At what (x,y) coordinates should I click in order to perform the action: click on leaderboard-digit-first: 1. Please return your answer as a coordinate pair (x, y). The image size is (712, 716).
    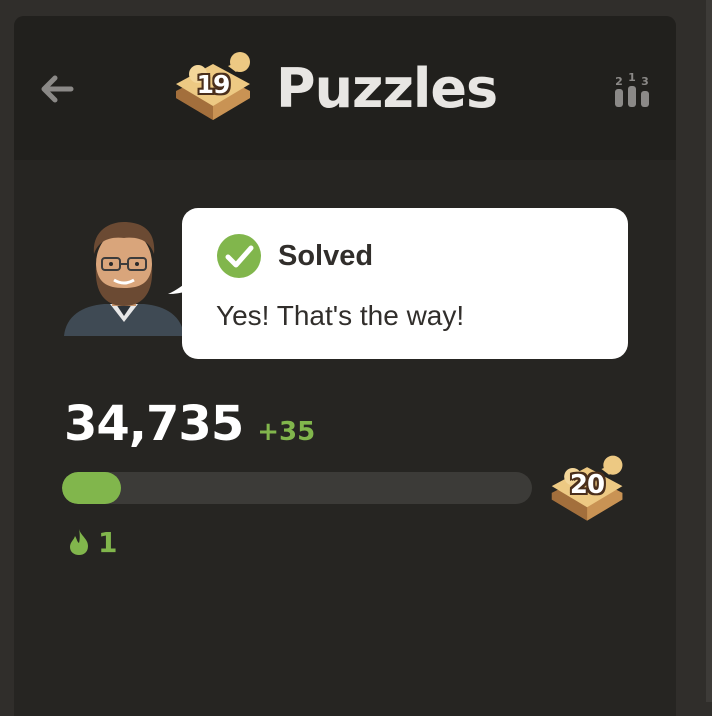
    Looking at the image, I should click on (632, 78).